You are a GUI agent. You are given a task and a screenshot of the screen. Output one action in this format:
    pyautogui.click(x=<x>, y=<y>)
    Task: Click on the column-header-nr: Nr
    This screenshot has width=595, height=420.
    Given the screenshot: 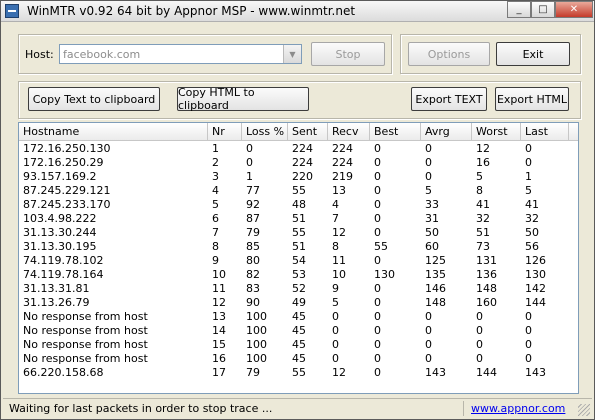 What is the action you would take?
    pyautogui.click(x=225, y=131)
    